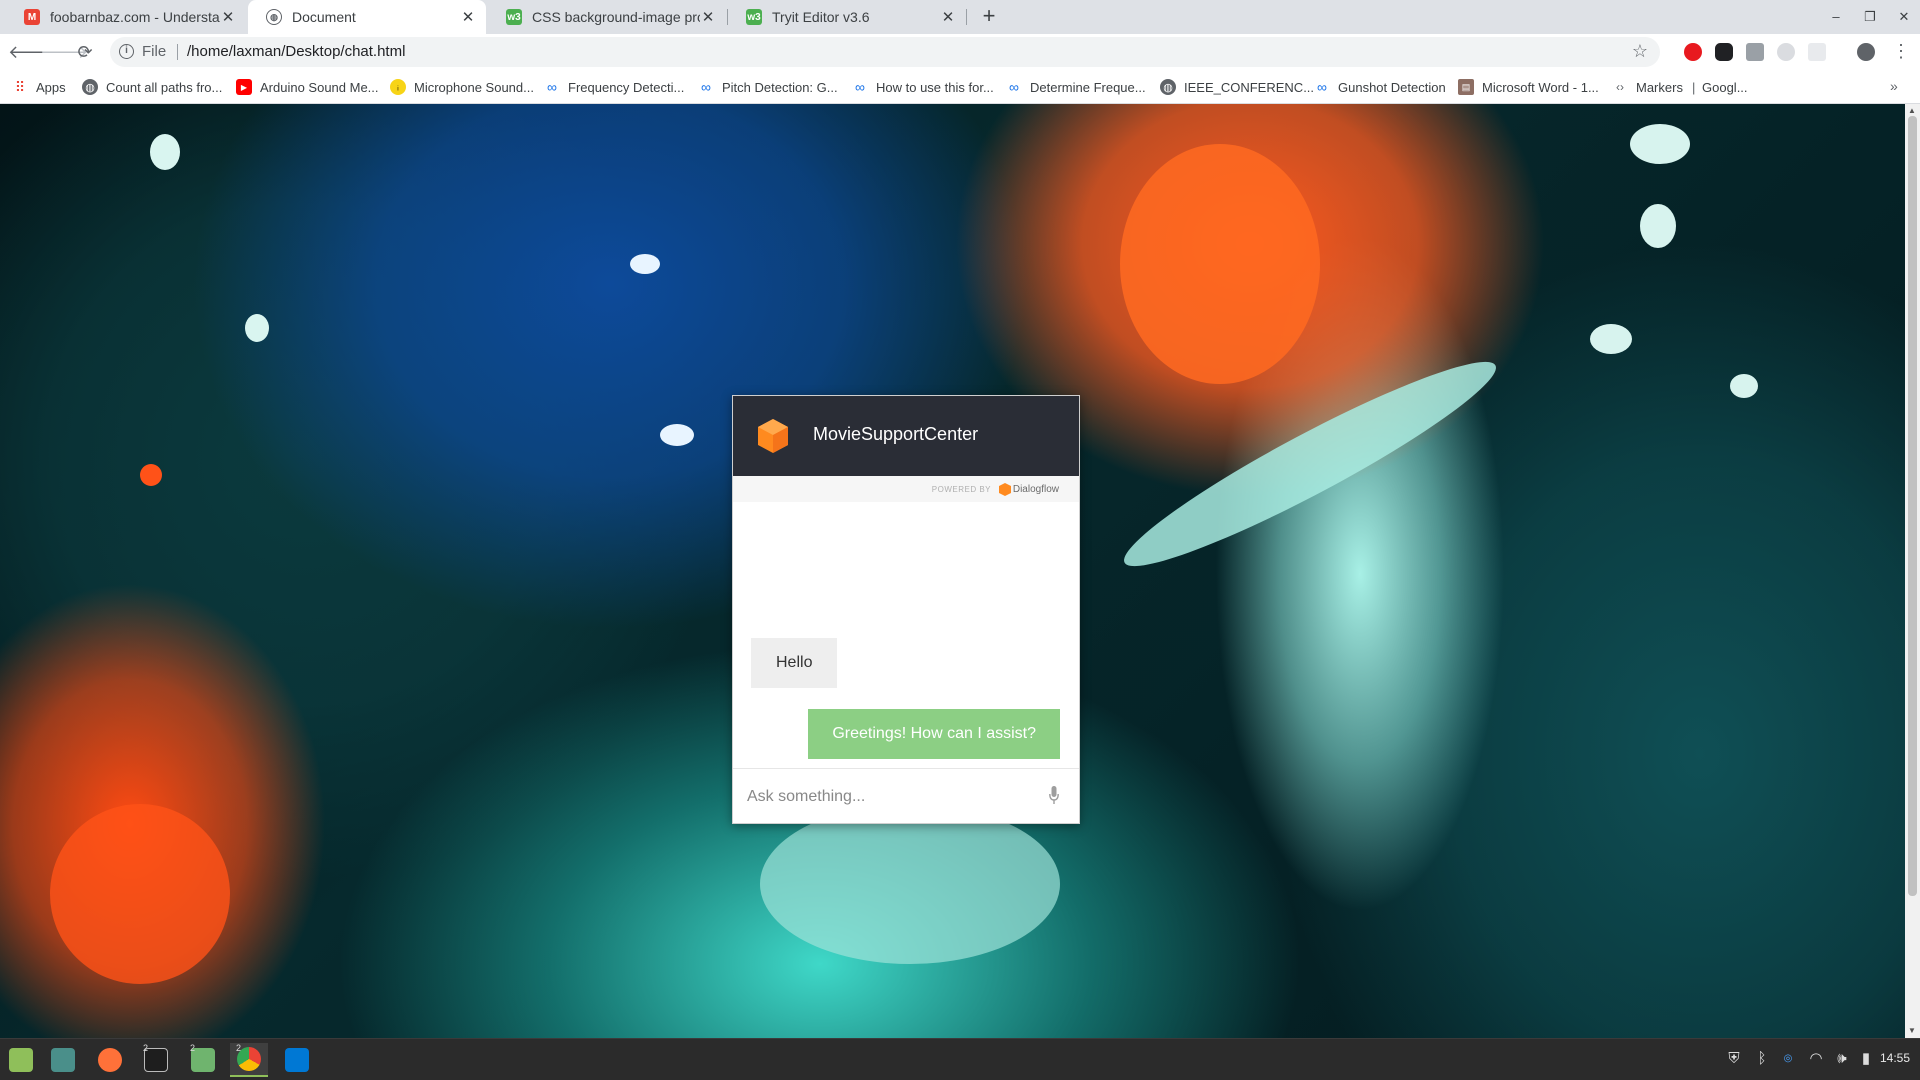  I want to click on tab-tryit-editor: w3 Tryit Editor v3.6 ✕, so click(847, 17).